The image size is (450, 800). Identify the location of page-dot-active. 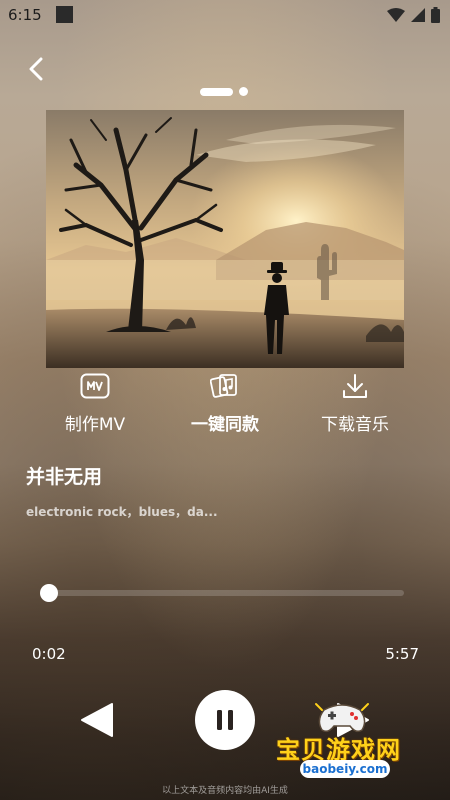
(216, 91).